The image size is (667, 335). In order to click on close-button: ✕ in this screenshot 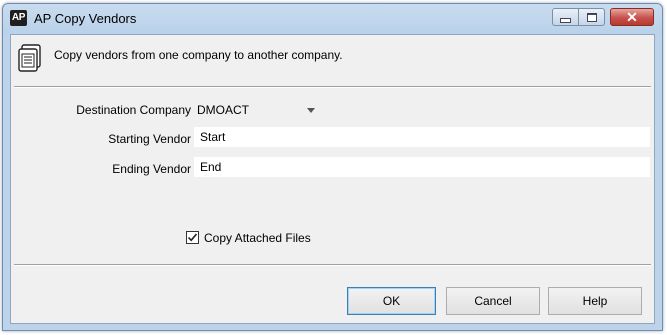, I will do `click(632, 17)`.